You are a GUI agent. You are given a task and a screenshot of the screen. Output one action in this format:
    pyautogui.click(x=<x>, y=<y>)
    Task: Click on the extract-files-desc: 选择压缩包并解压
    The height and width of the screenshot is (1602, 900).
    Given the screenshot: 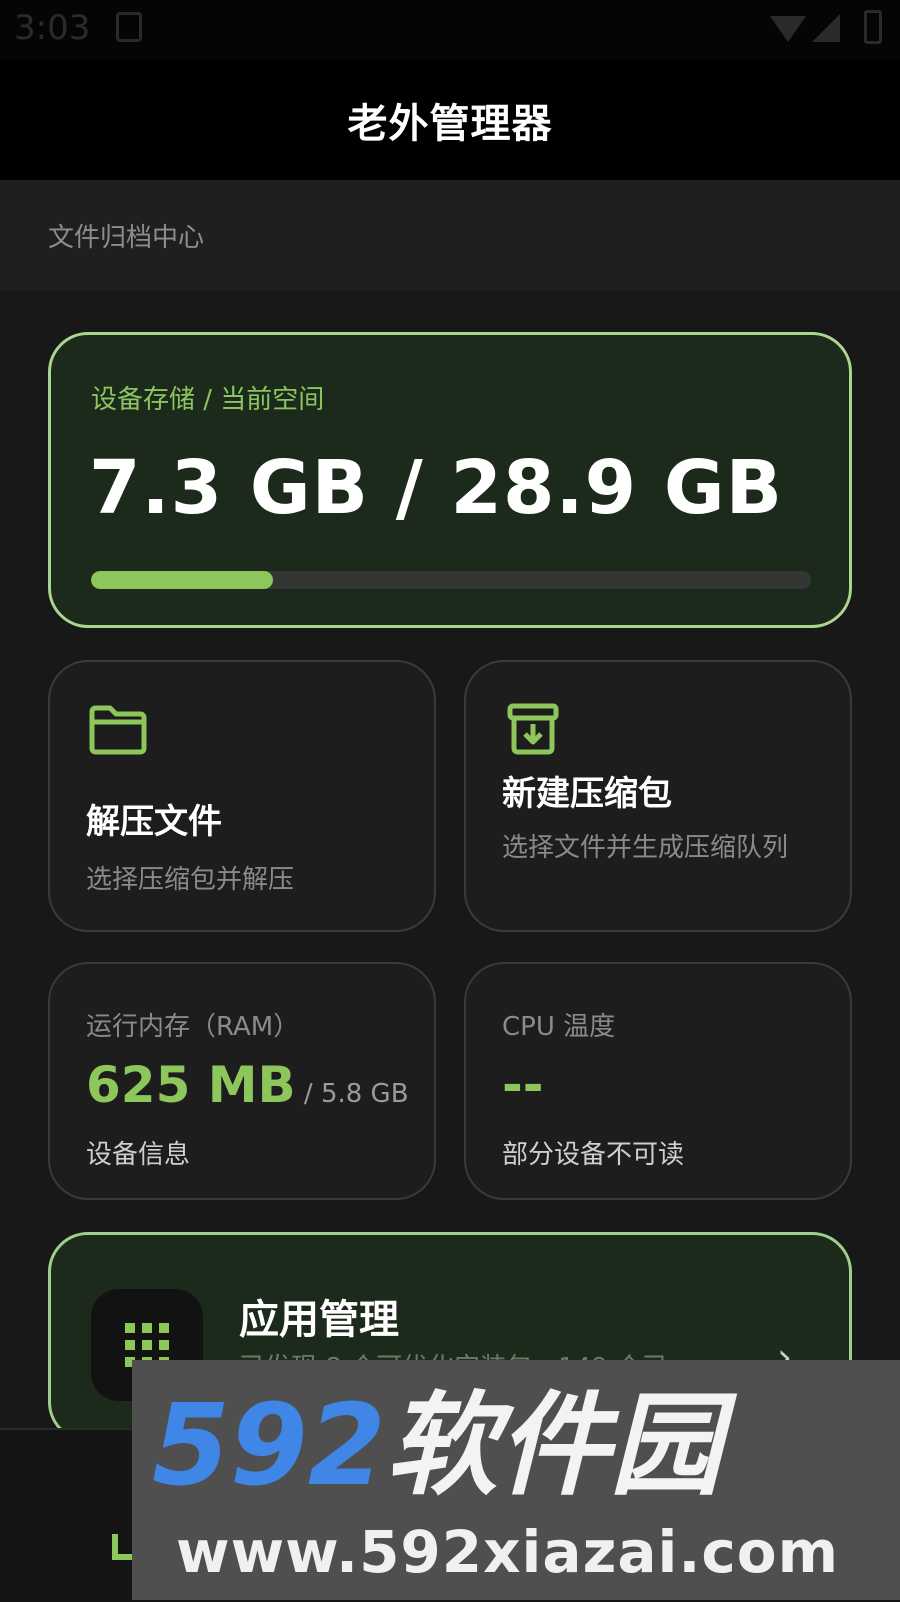 What is the action you would take?
    pyautogui.click(x=190, y=880)
    